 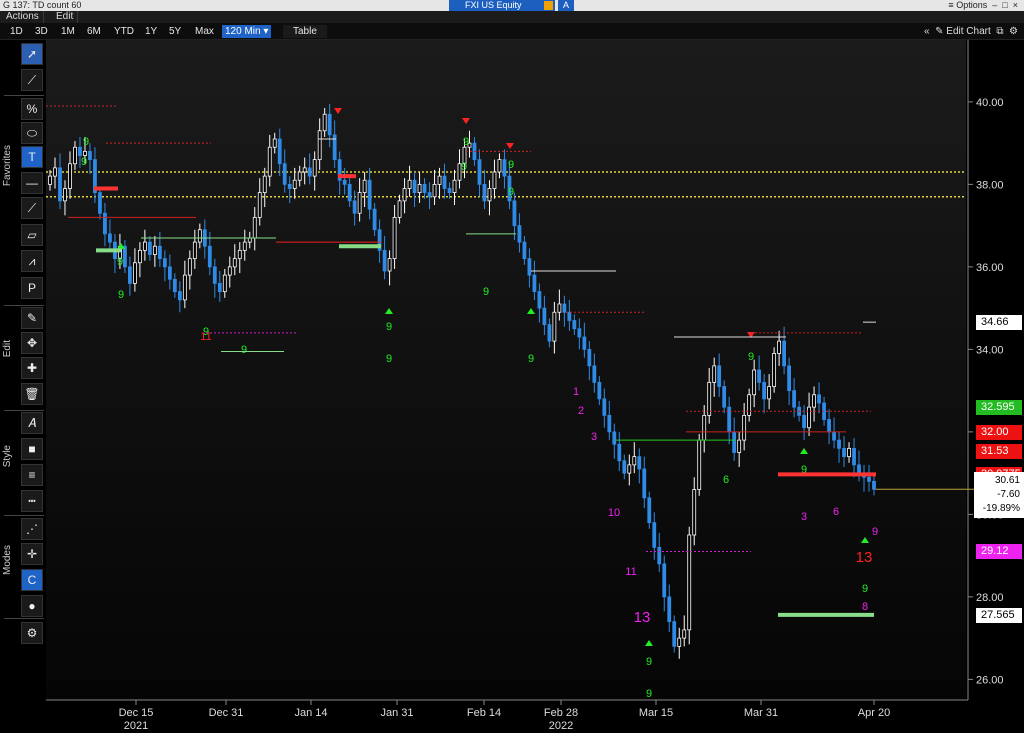 I want to click on move-icon: ✥, so click(x=32, y=343).